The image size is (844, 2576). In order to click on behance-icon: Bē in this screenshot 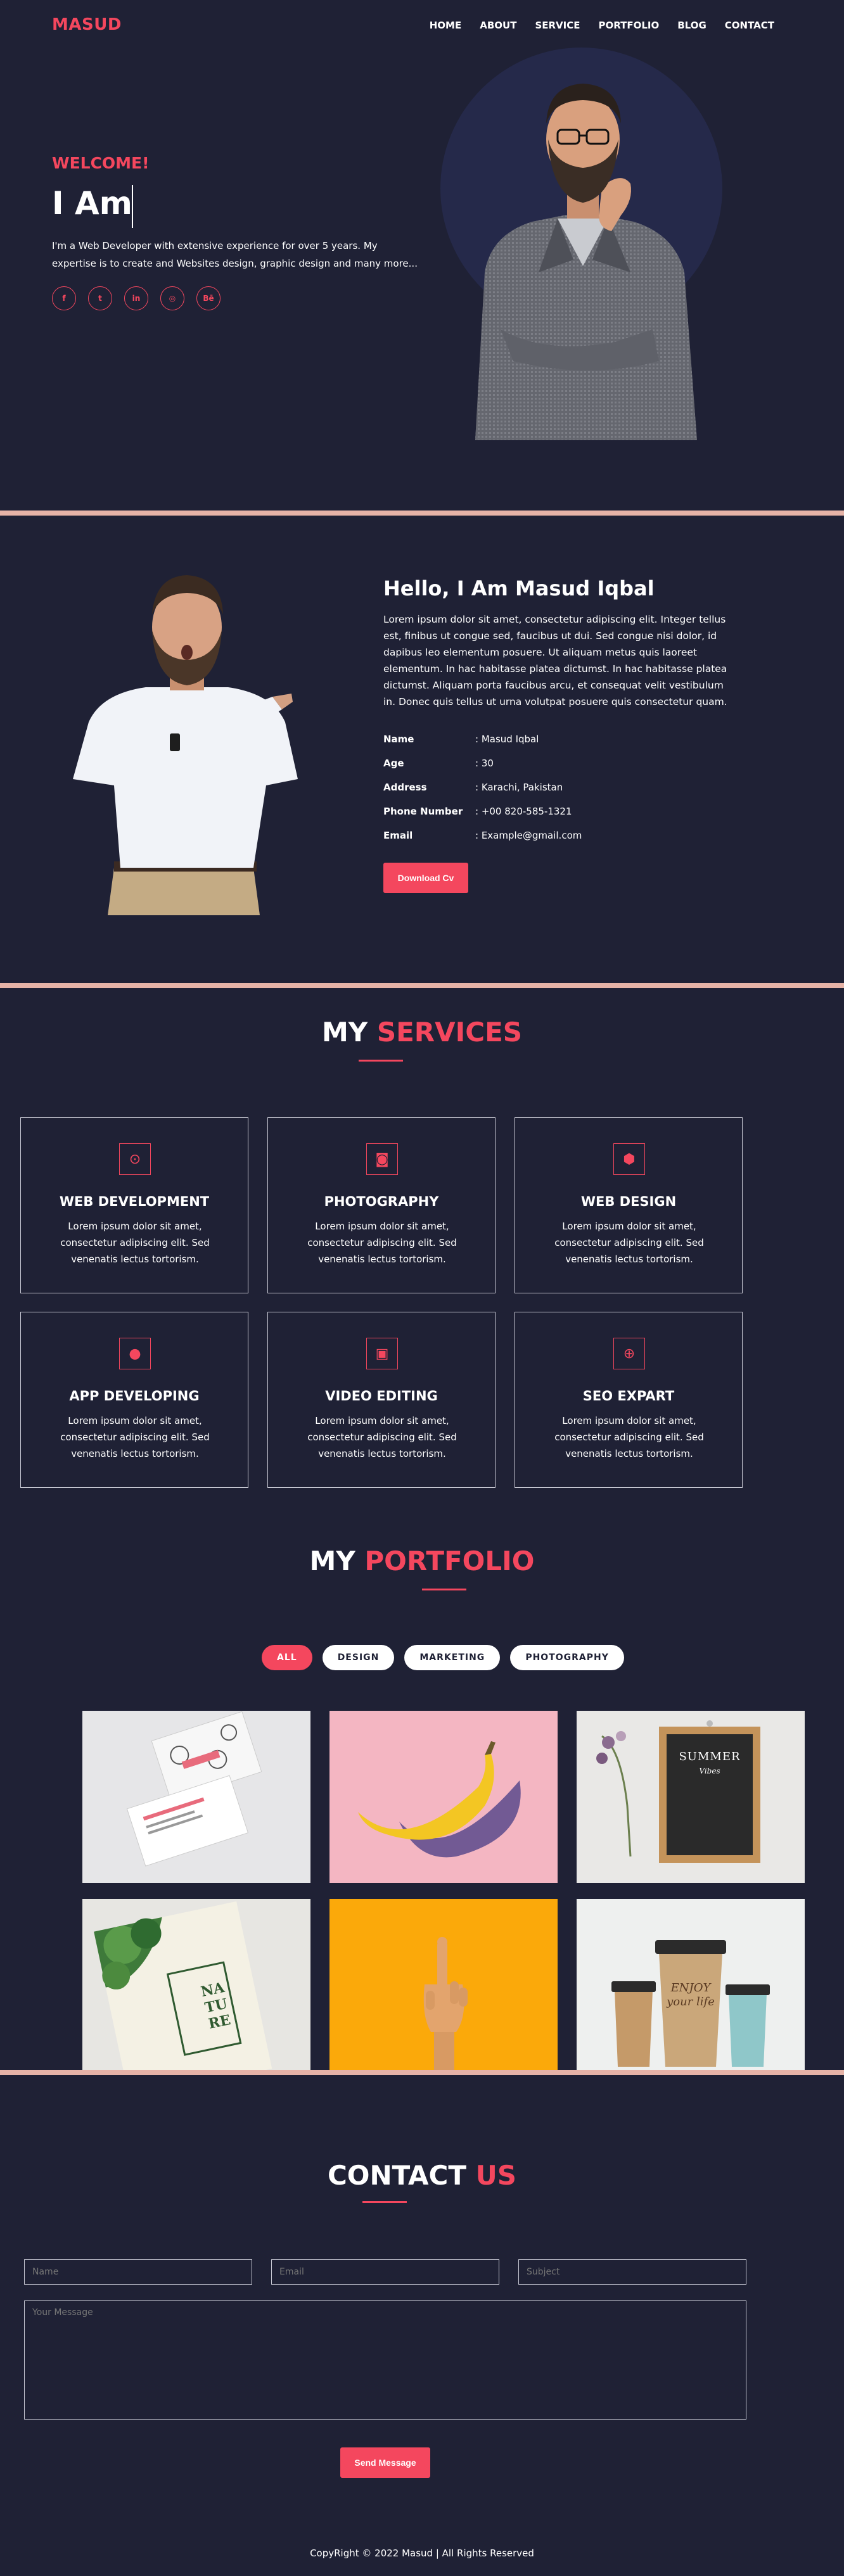, I will do `click(208, 298)`.